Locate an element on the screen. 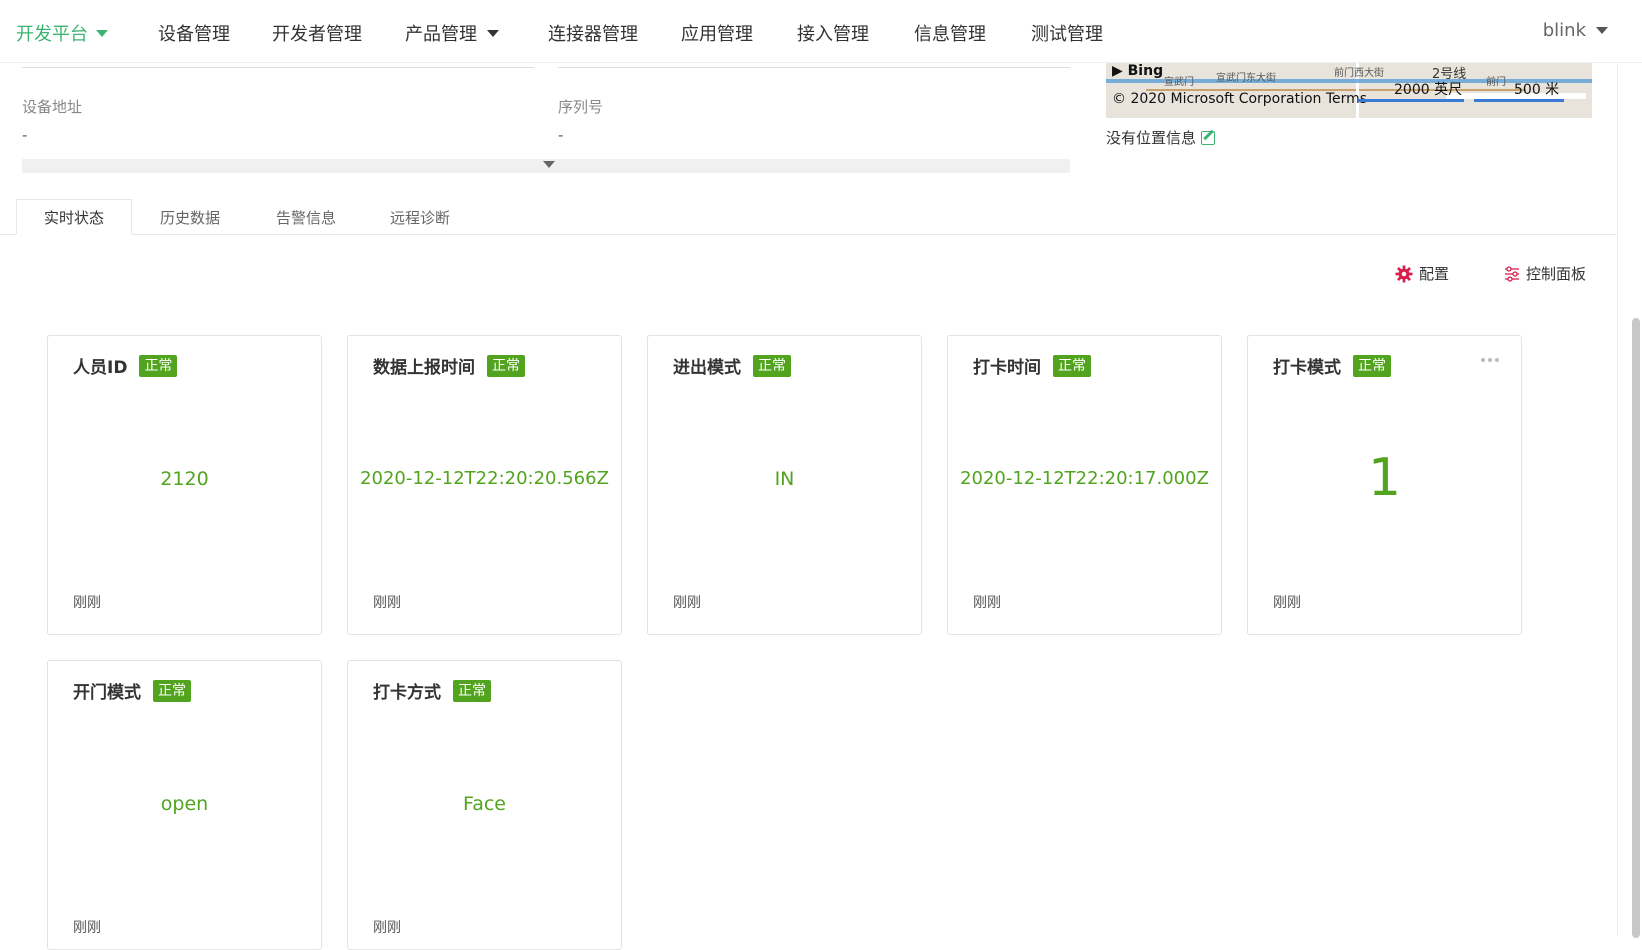  nav-item-device: 设备管理 is located at coordinates (194, 33).